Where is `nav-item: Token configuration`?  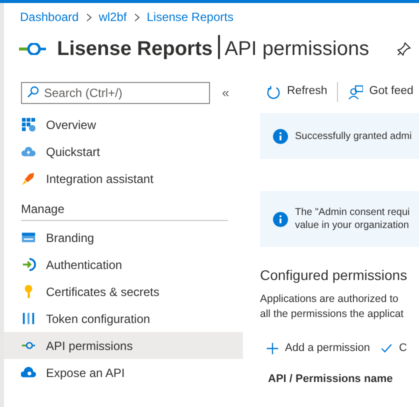 nav-item: Token configuration is located at coordinates (123, 318).